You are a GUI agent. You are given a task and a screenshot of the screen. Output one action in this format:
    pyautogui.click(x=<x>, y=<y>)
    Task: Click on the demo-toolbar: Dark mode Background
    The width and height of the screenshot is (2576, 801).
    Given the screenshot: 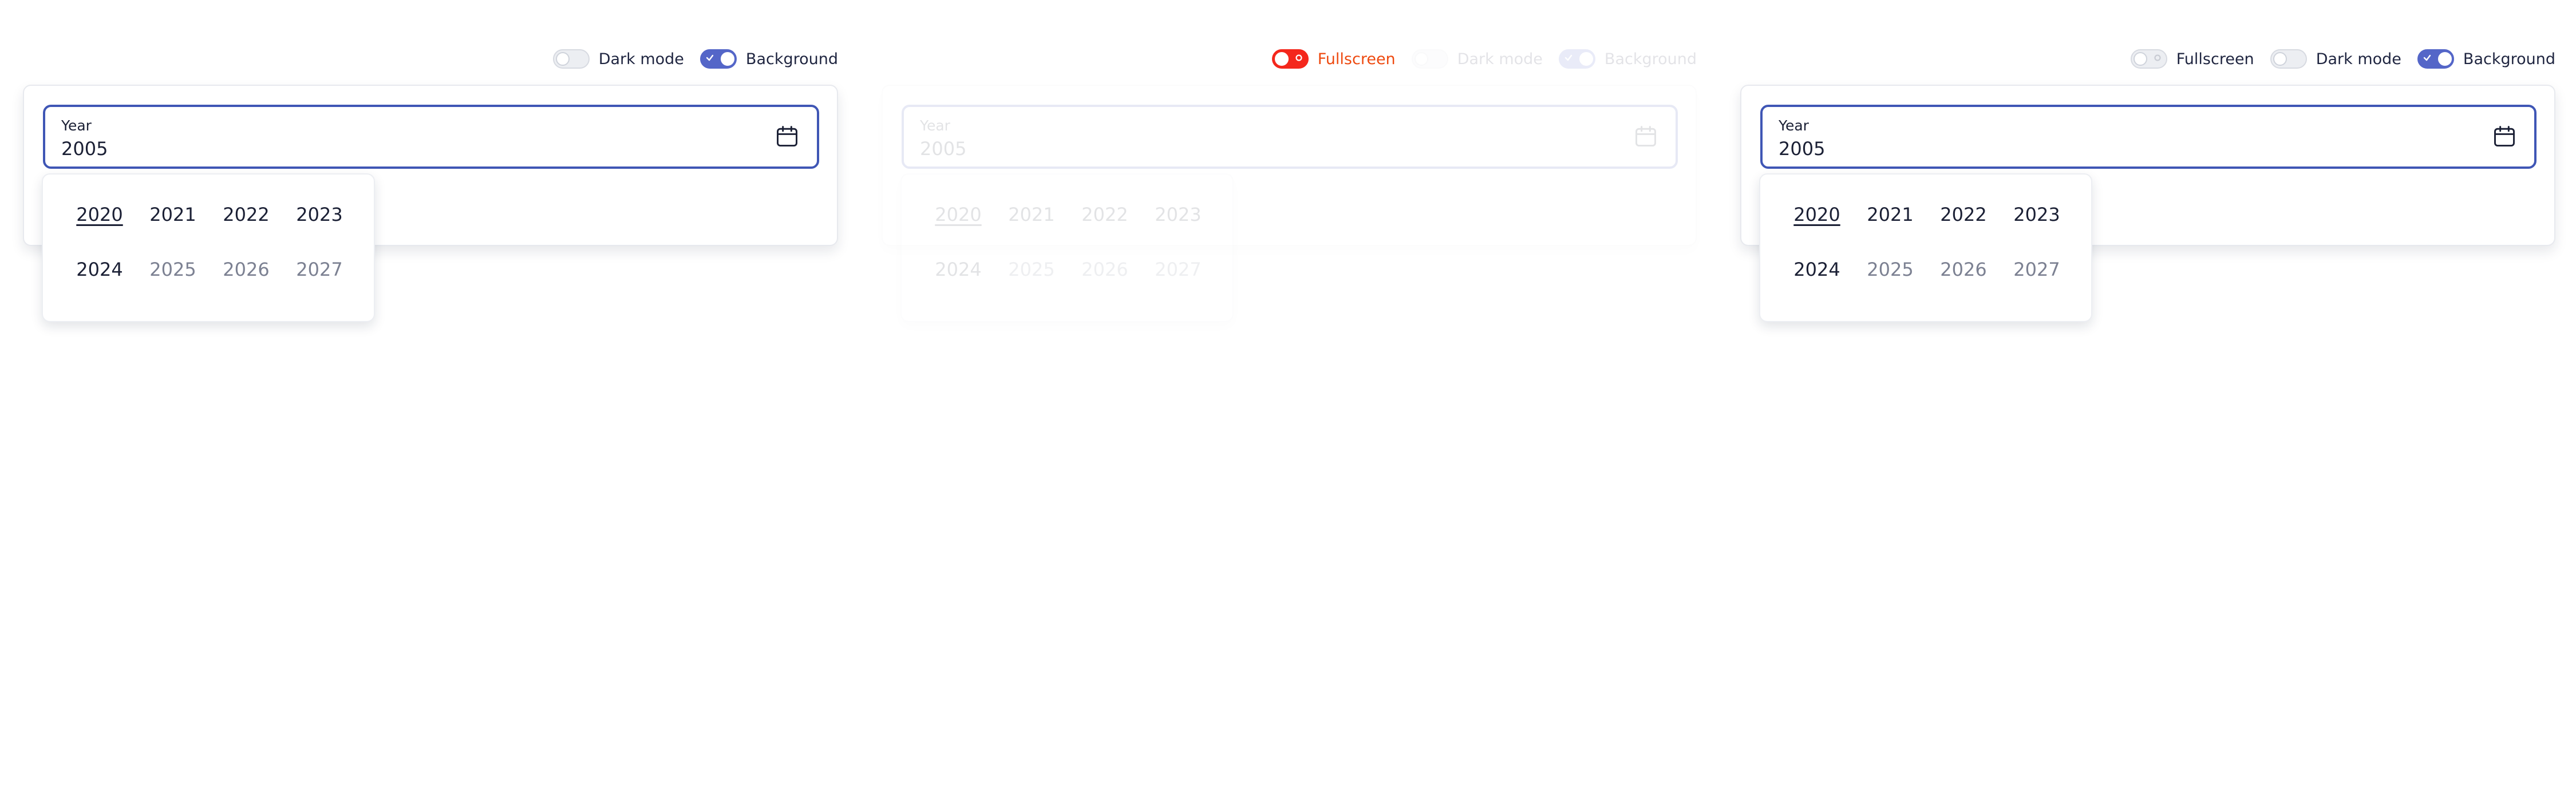 What is the action you would take?
    pyautogui.click(x=695, y=59)
    